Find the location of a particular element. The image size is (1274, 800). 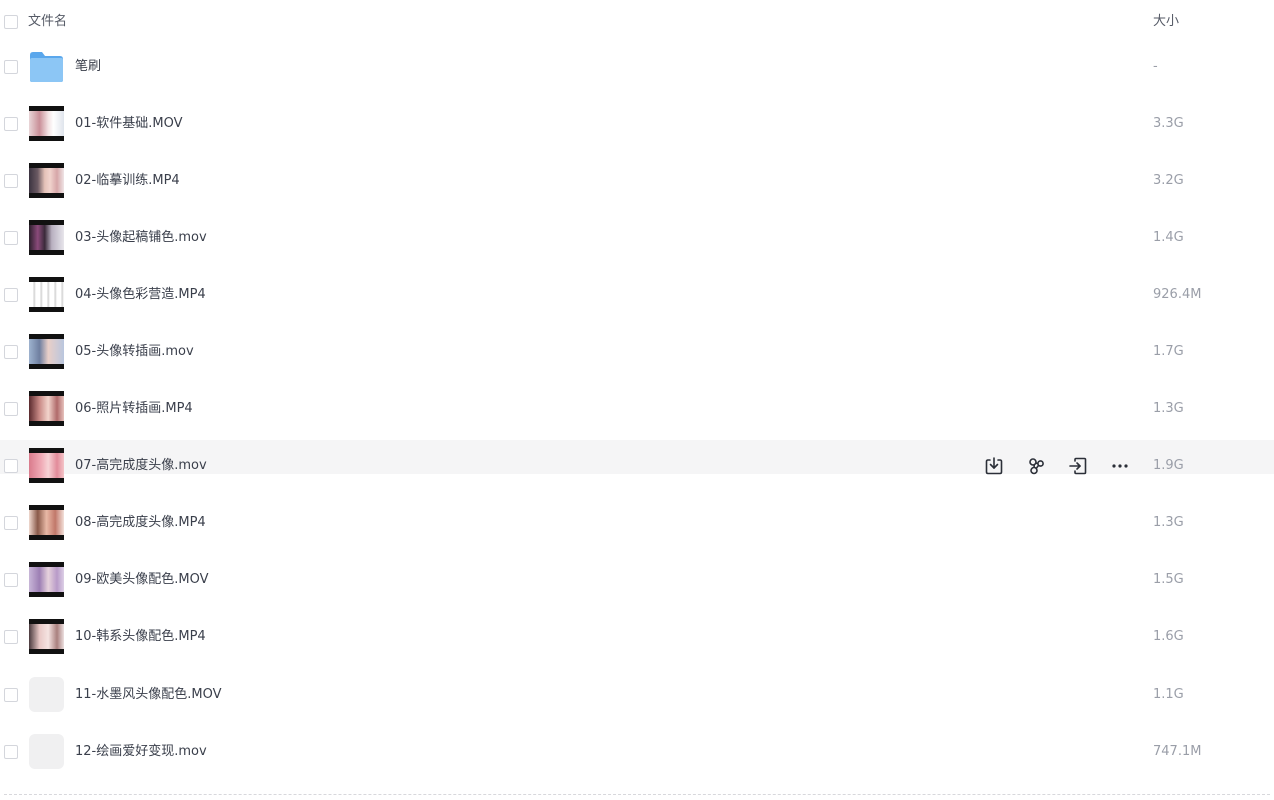

more-icon is located at coordinates (1120, 466).